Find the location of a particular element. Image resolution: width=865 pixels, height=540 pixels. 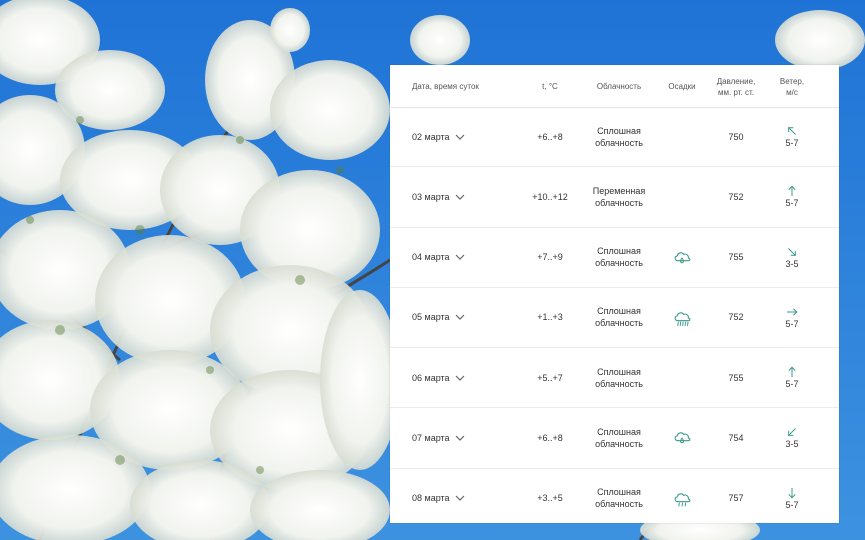

row-date: 08 марта is located at coordinates (431, 498).